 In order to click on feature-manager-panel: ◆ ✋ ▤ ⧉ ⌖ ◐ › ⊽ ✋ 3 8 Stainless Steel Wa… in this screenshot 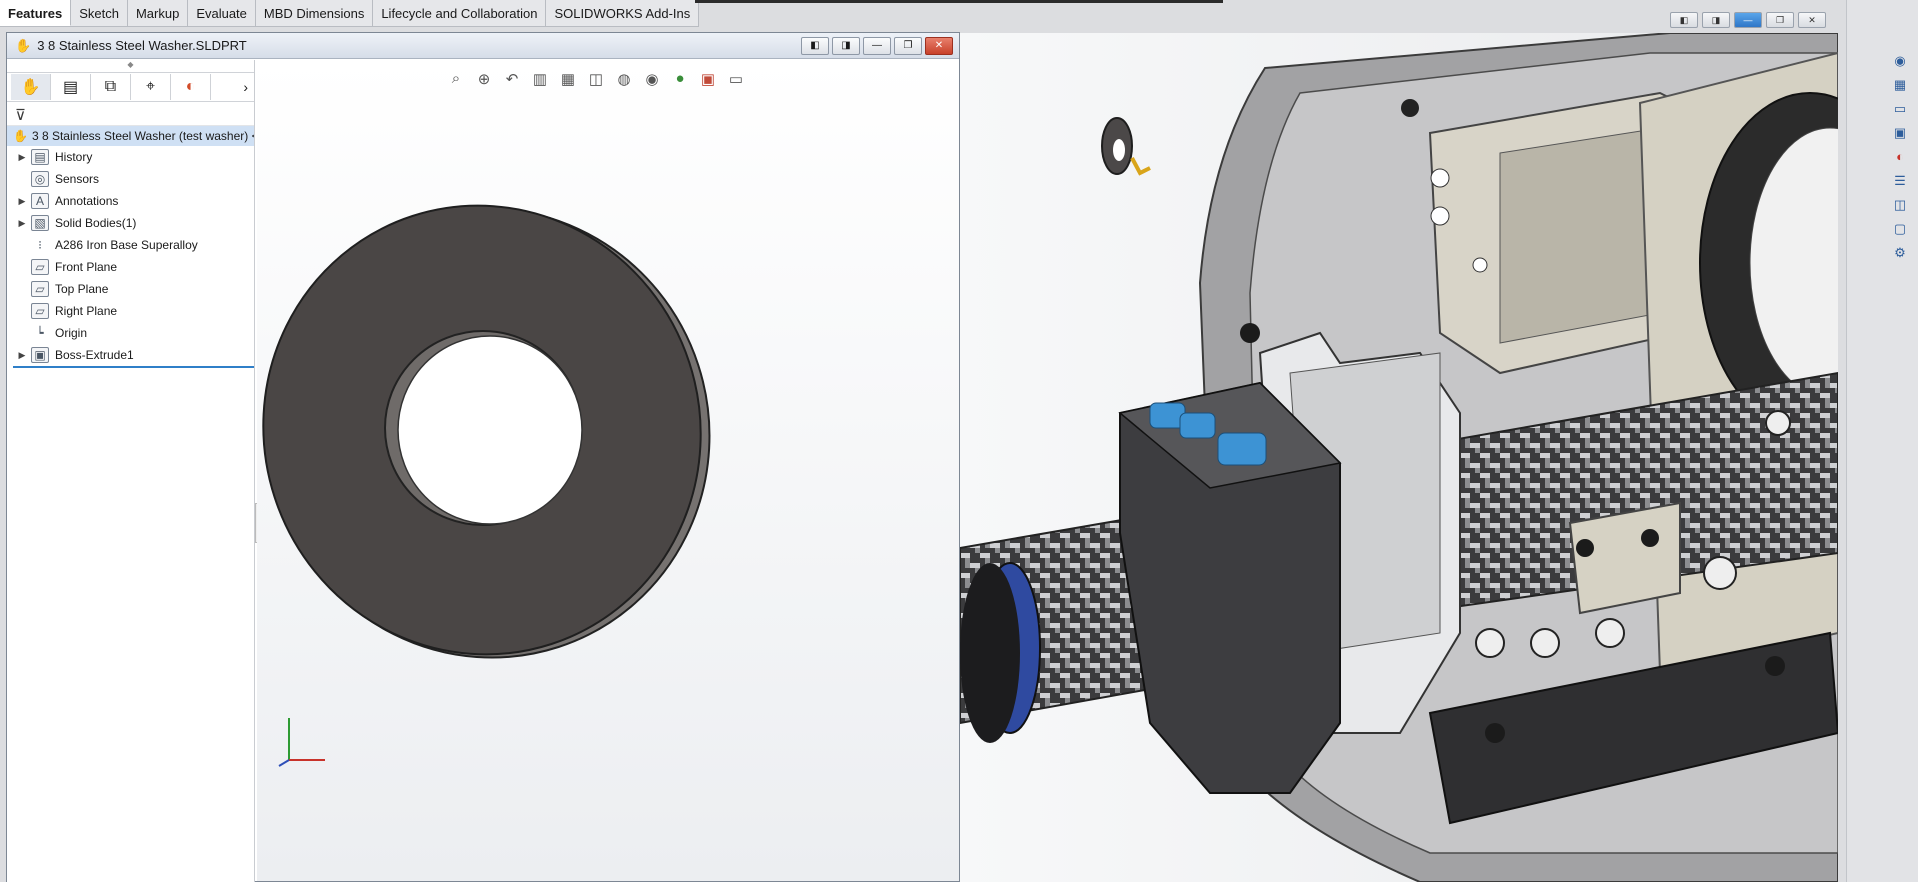, I will do `click(131, 471)`.